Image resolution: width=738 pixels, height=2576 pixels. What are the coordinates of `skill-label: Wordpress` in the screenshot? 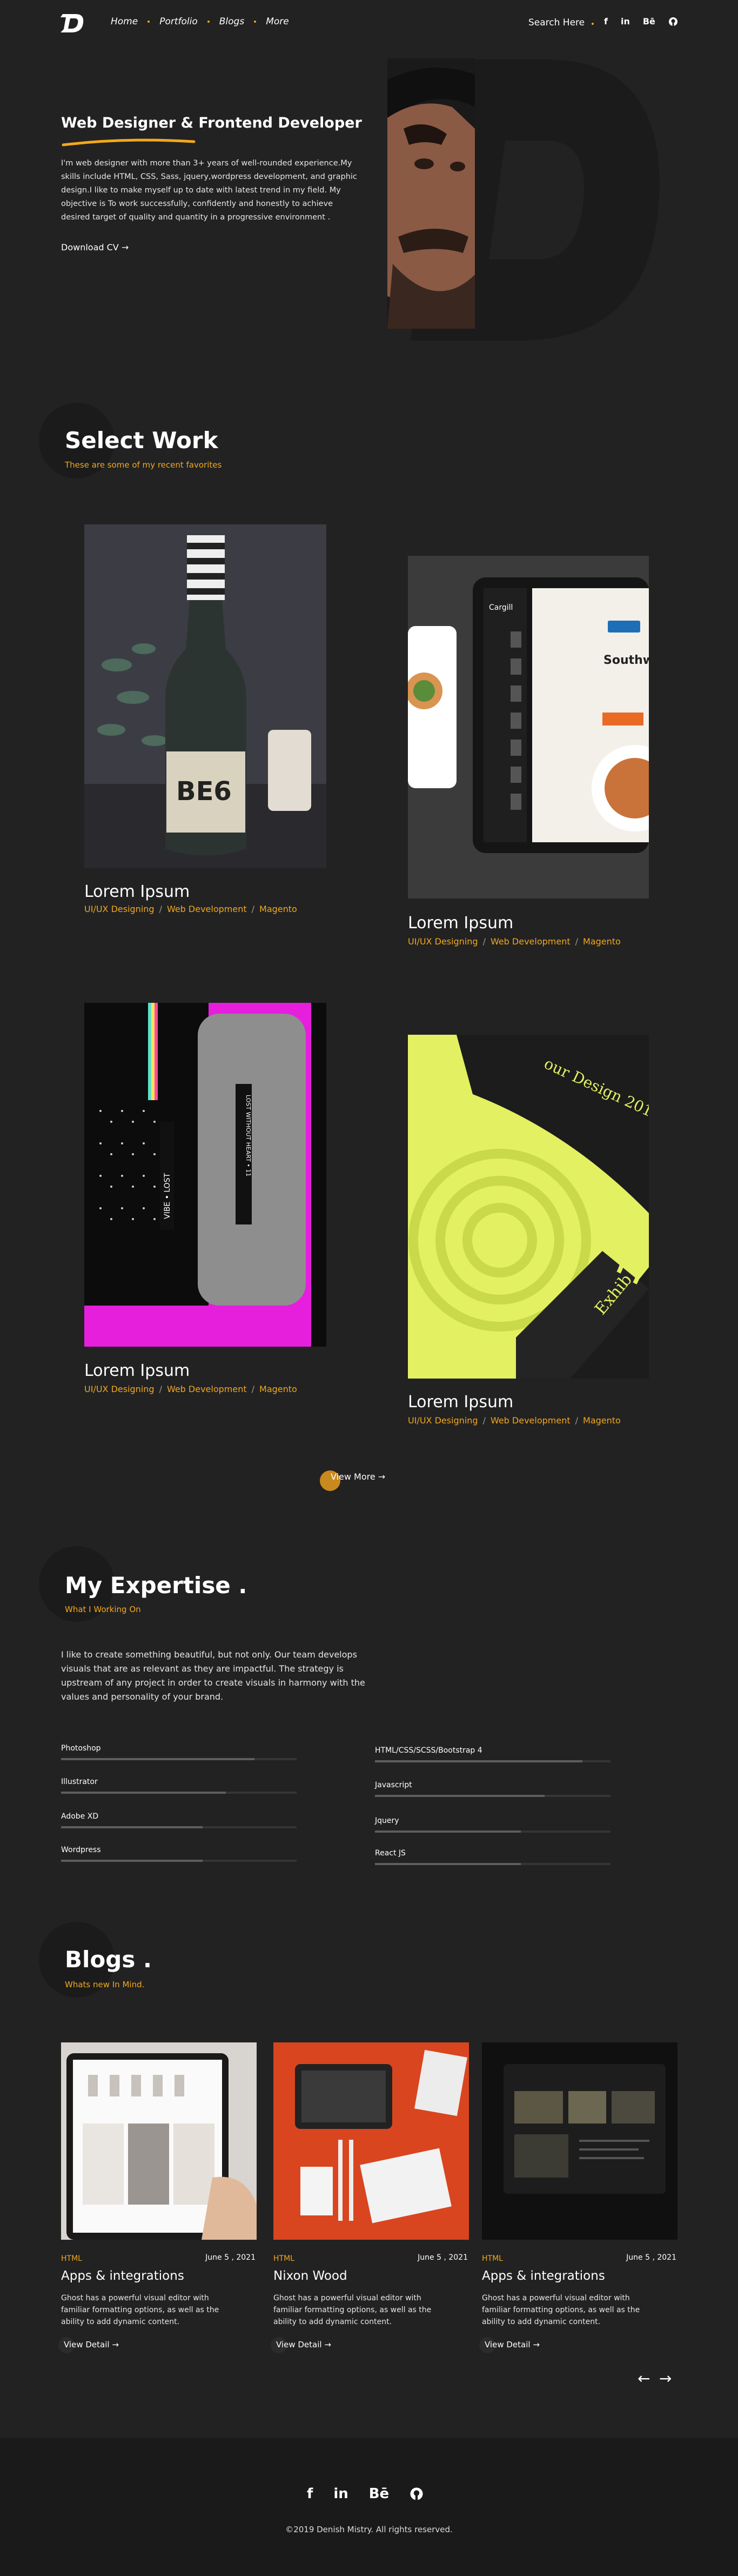 It's located at (81, 1850).